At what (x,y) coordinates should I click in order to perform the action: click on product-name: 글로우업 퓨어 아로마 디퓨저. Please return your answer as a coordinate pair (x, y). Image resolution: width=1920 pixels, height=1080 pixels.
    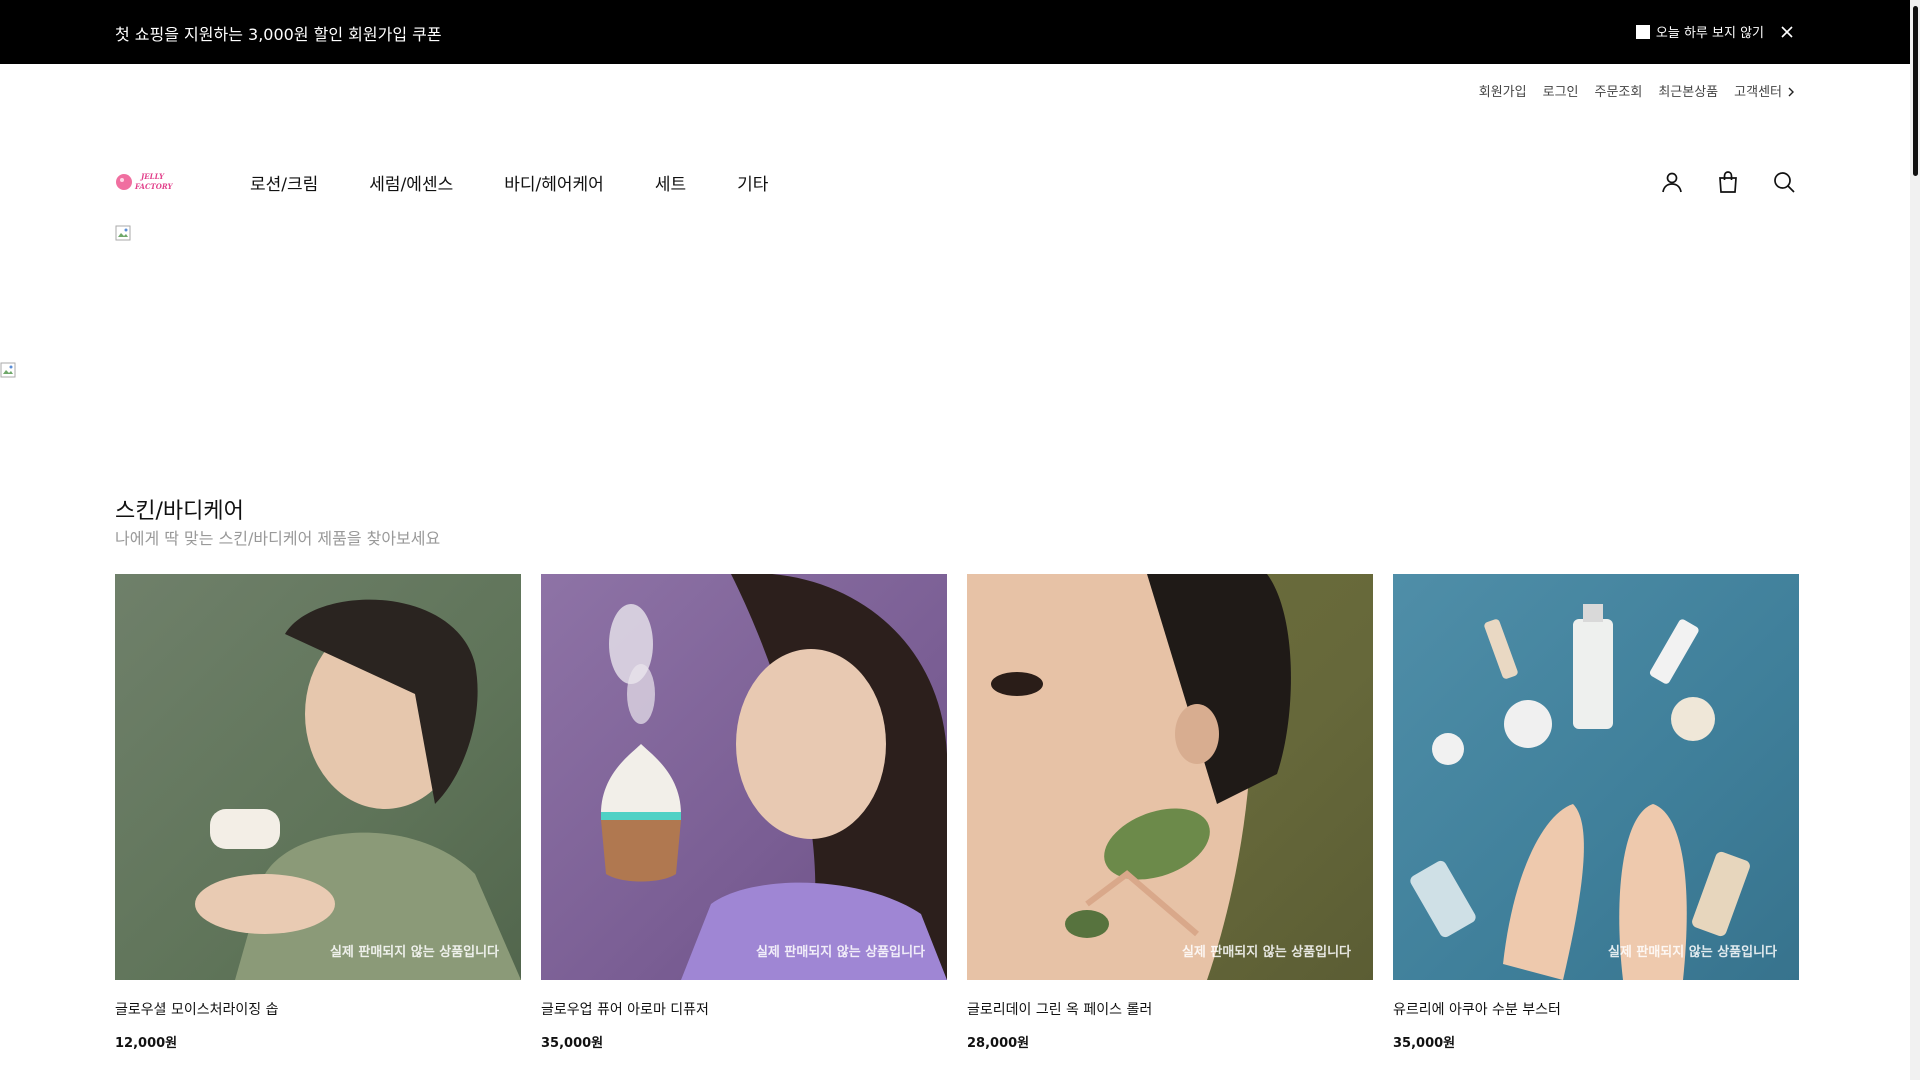
    Looking at the image, I should click on (744, 1009).